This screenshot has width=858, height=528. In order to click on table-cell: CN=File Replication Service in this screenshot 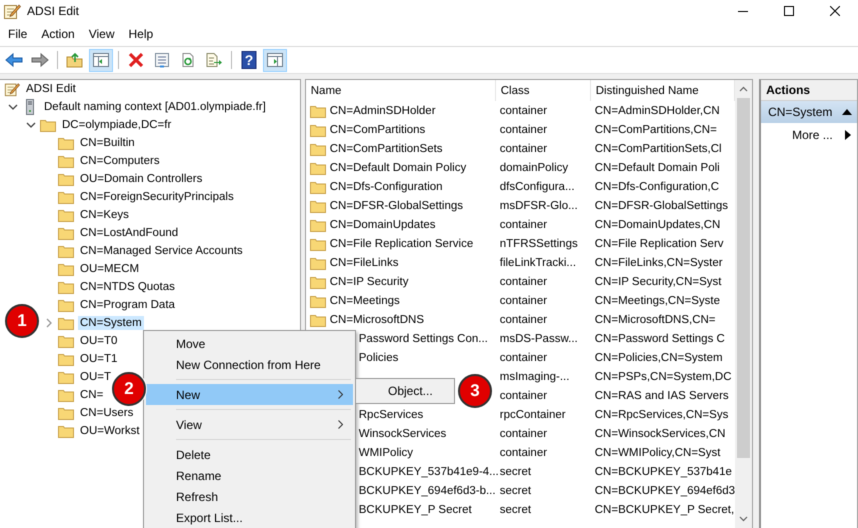, I will do `click(402, 244)`.